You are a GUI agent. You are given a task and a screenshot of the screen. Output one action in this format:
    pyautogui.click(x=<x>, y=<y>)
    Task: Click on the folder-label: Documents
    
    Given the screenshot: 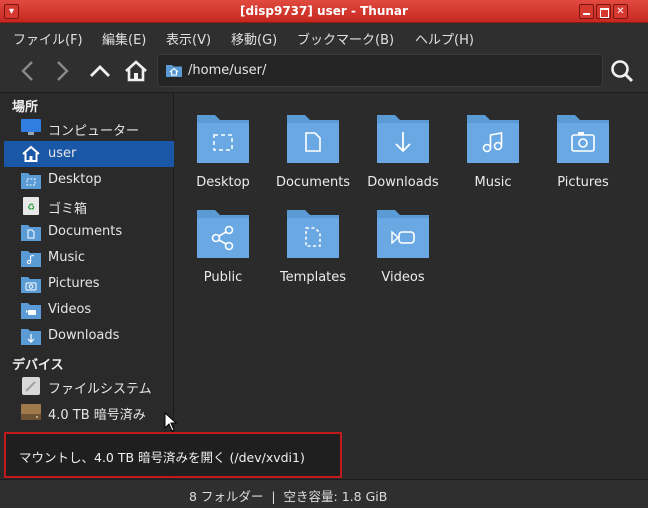 What is the action you would take?
    pyautogui.click(x=313, y=182)
    